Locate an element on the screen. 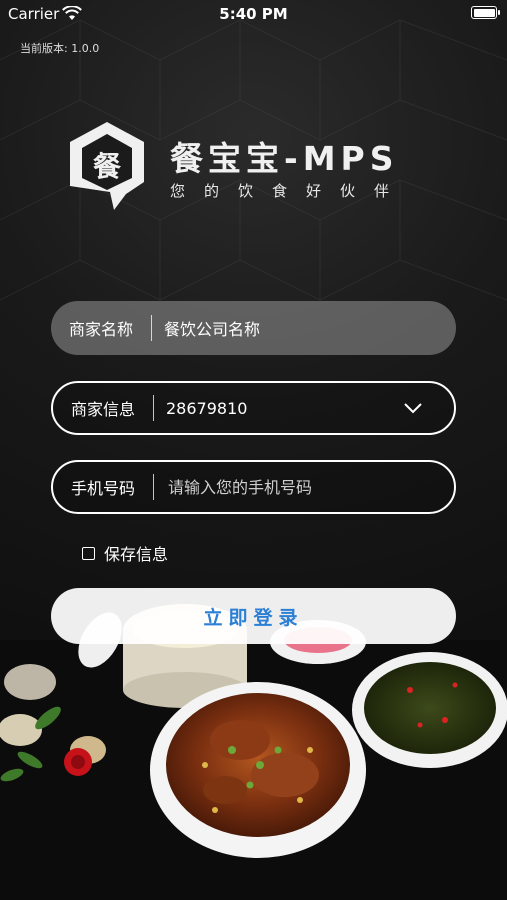 The height and width of the screenshot is (900, 507). merchant-info-select: 商家信息 28679810 is located at coordinates (253, 408).